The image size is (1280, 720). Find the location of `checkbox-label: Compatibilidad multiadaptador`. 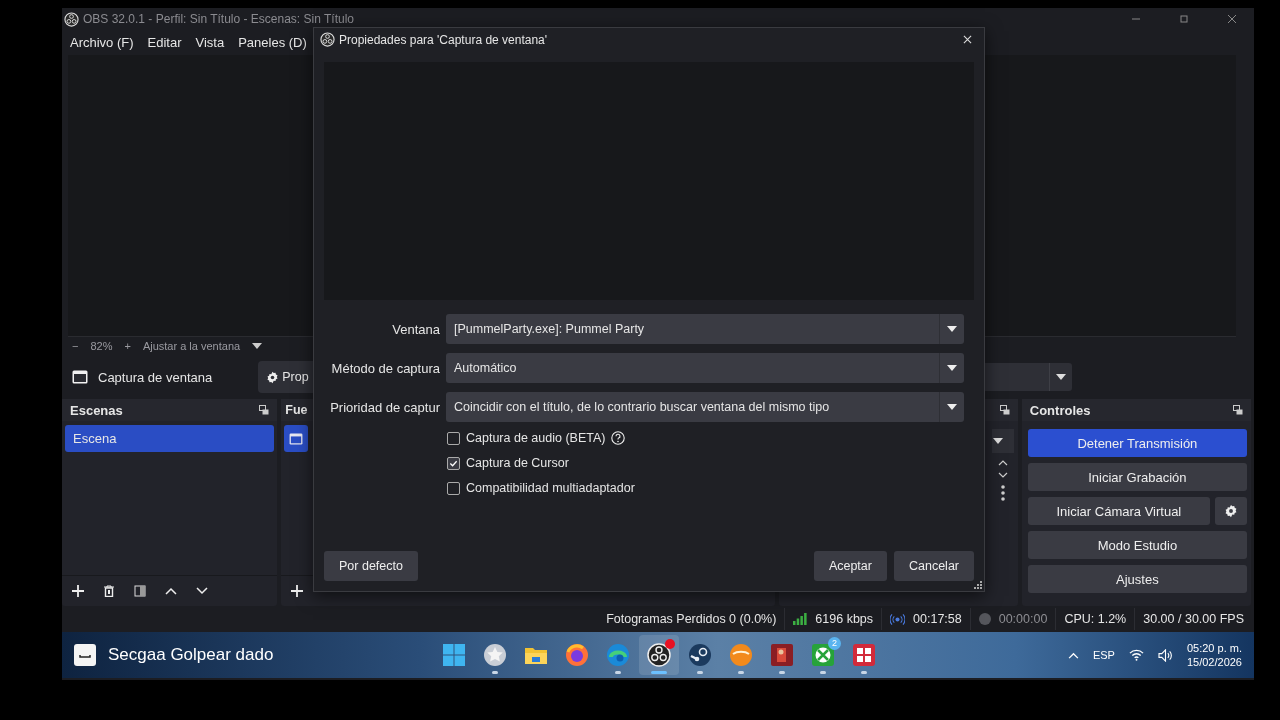

checkbox-label: Compatibilidad multiadaptador is located at coordinates (550, 488).